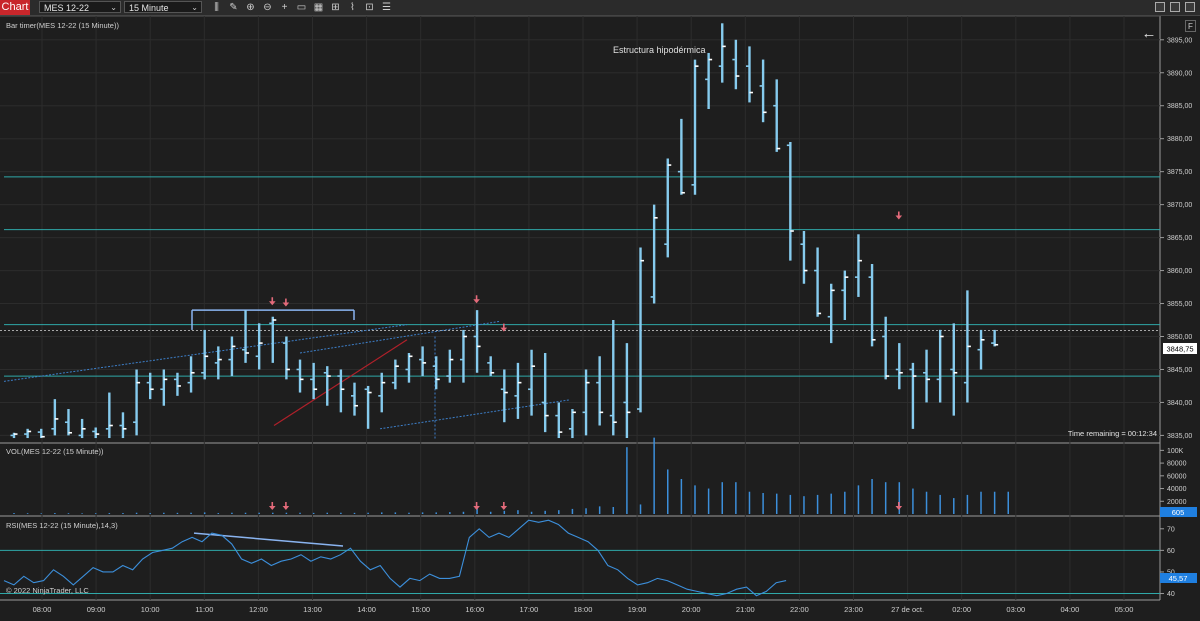  Describe the element at coordinates (1171, 529) in the screenshot. I see `rsi-tick-label: 70` at that location.